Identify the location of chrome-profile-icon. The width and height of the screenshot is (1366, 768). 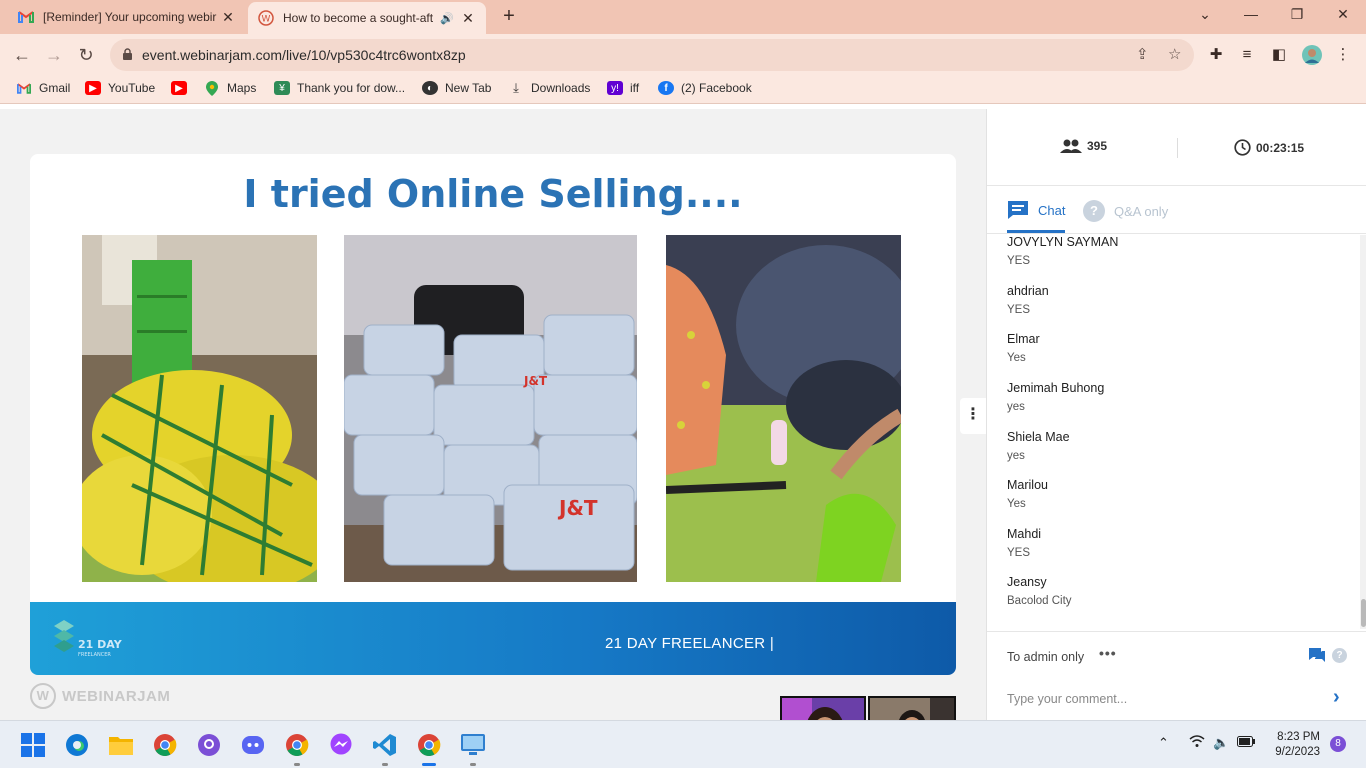
(297, 745).